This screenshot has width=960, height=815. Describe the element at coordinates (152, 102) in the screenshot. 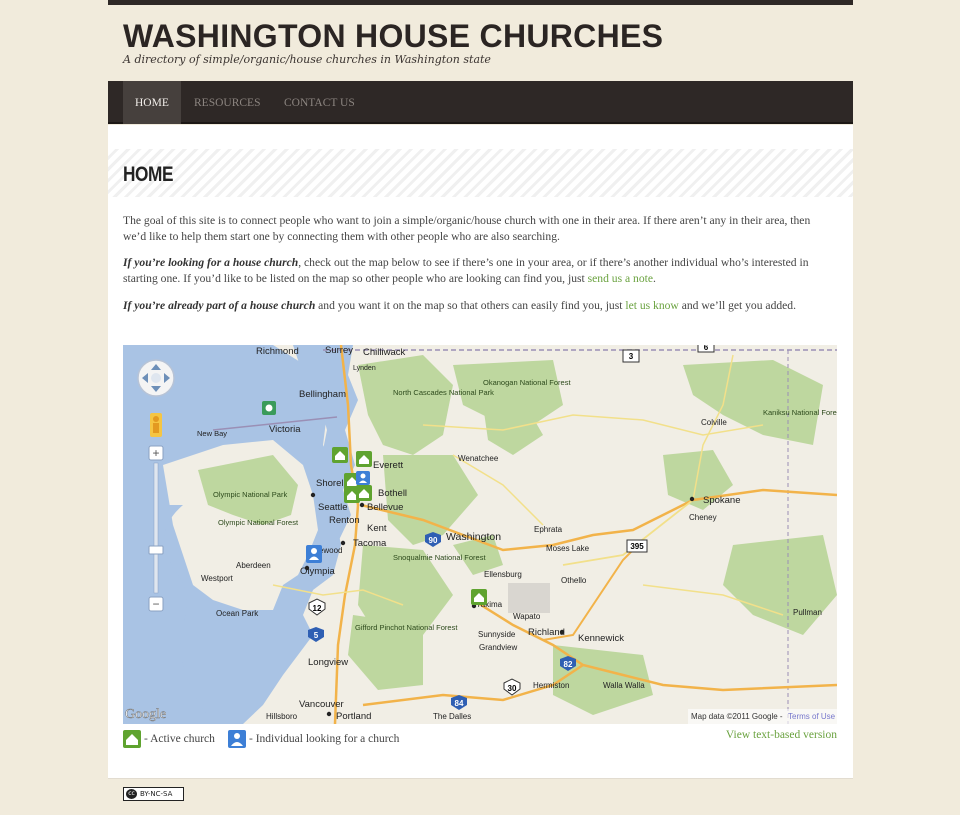

I see `nav-home: HOME` at that location.